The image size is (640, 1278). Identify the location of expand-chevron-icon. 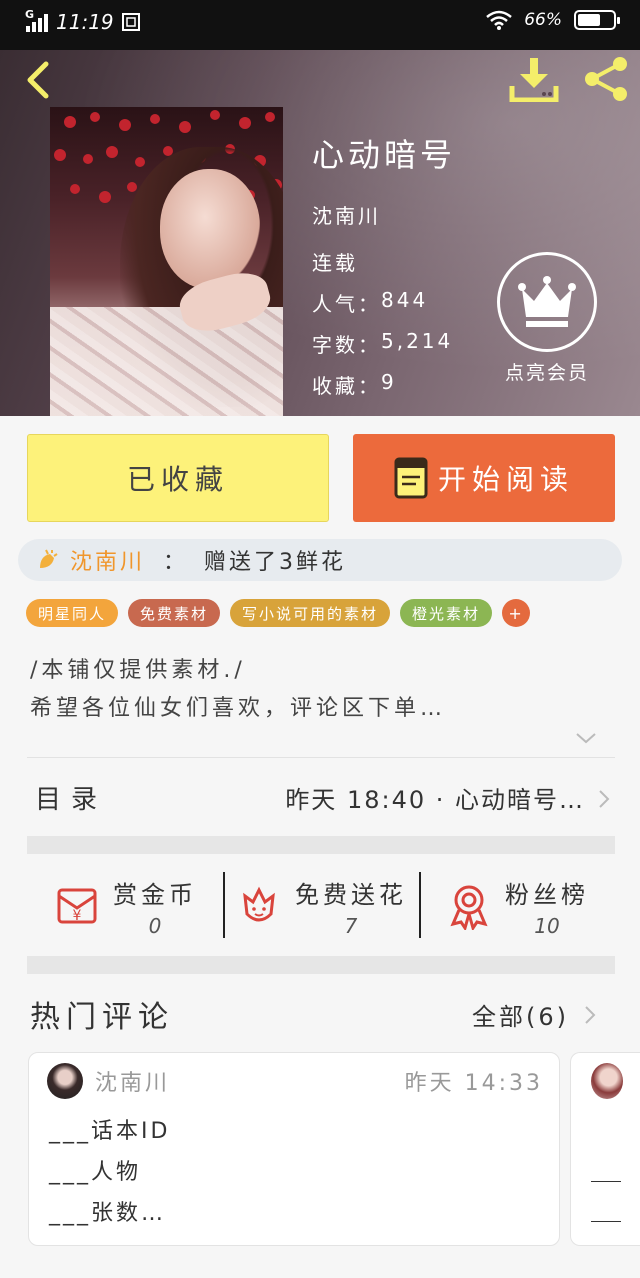
(586, 738).